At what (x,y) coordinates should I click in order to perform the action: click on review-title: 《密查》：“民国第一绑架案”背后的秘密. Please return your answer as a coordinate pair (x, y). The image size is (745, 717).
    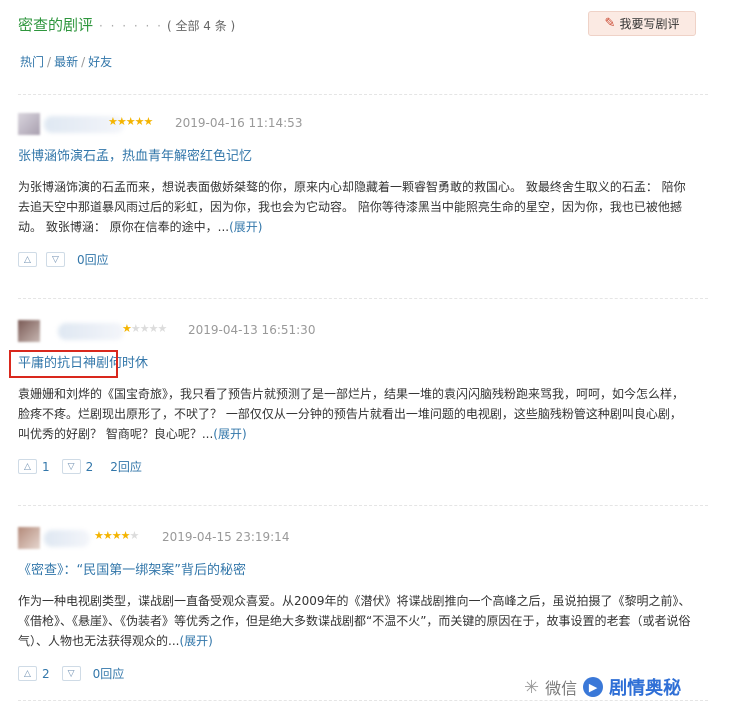
    Looking at the image, I should click on (363, 568).